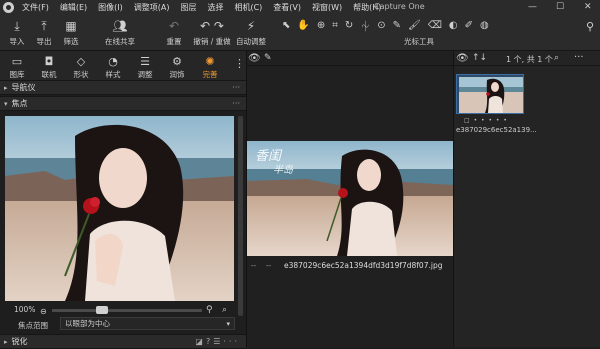 Image resolution: width=600 pixels, height=349 pixels. Describe the element at coordinates (17, 61) in the screenshot. I see `folder-icon: ▭` at that location.